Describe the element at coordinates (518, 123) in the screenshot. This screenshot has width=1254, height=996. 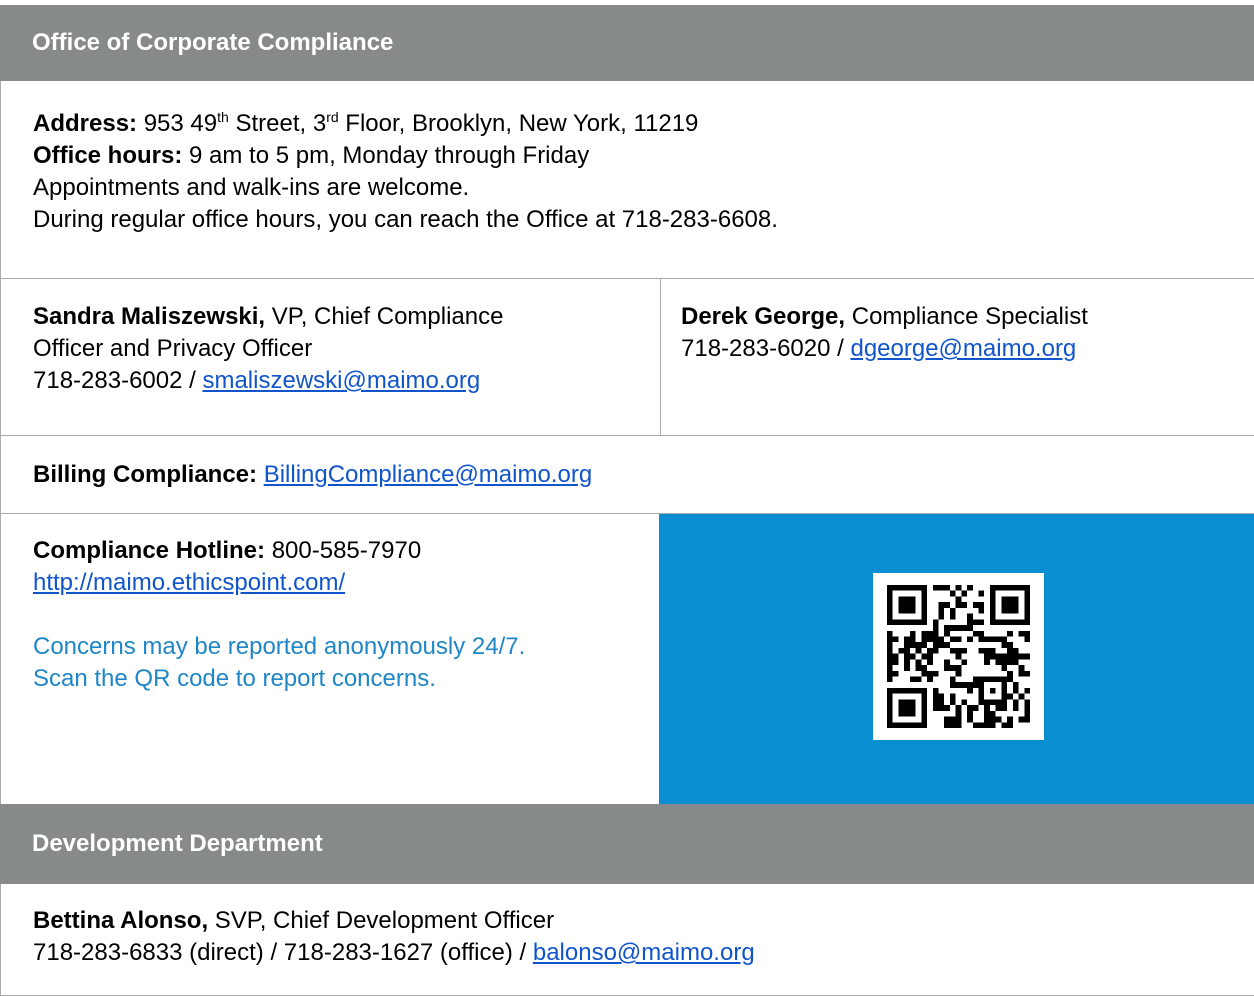
I see `address-city: Floor, Brooklyn, New York, 11219` at that location.